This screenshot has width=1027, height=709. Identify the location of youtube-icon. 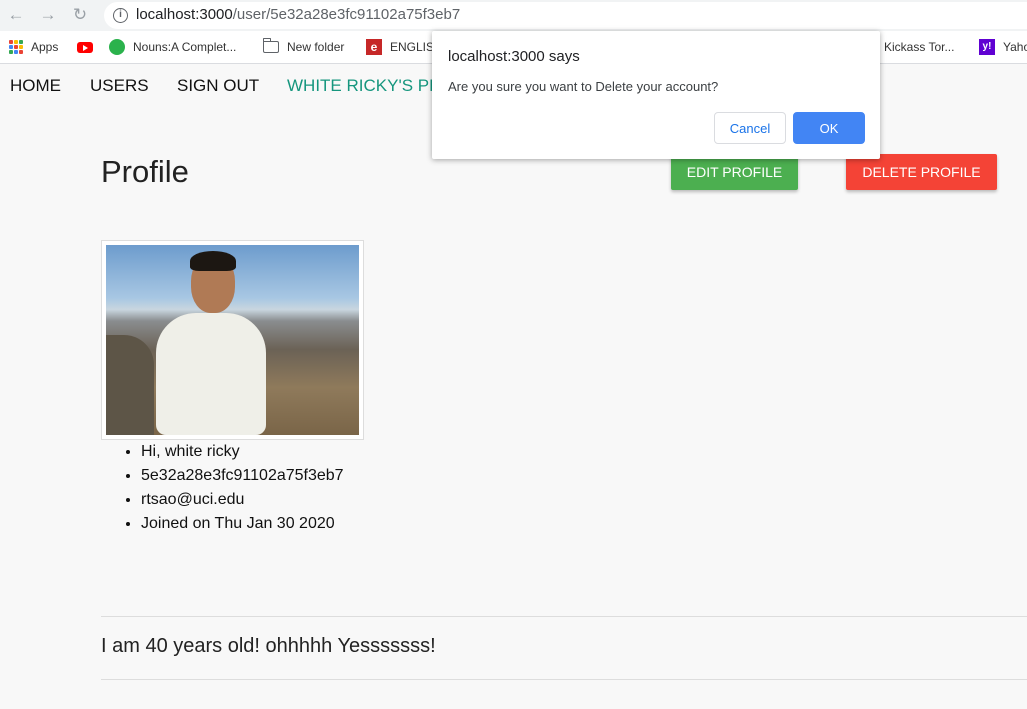
(85, 47).